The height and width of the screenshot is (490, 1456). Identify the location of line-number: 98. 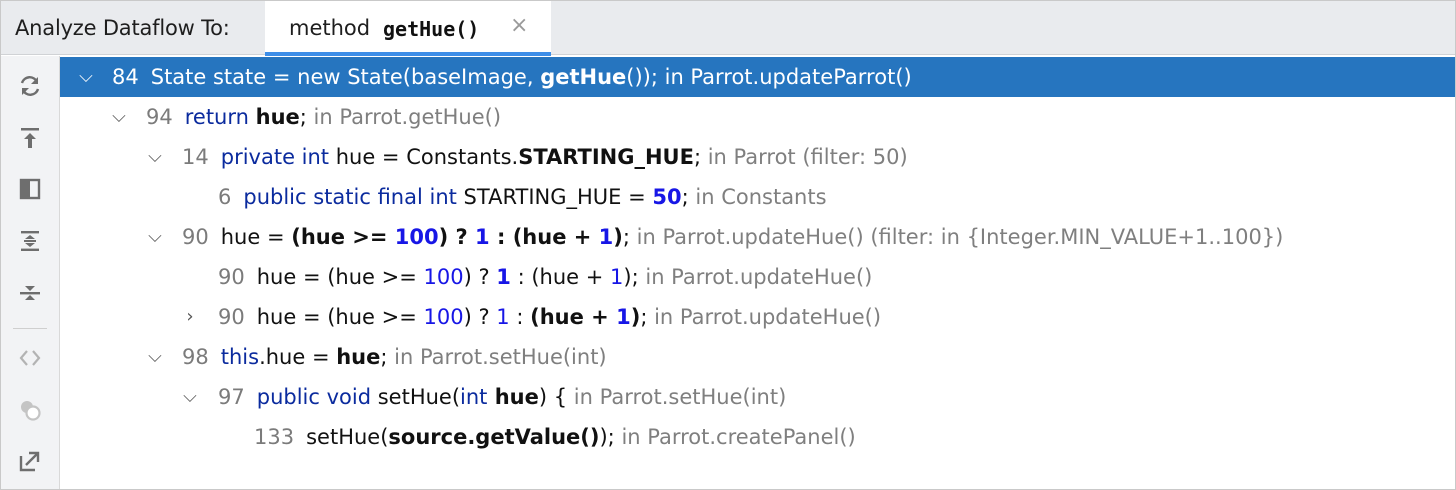
(195, 357).